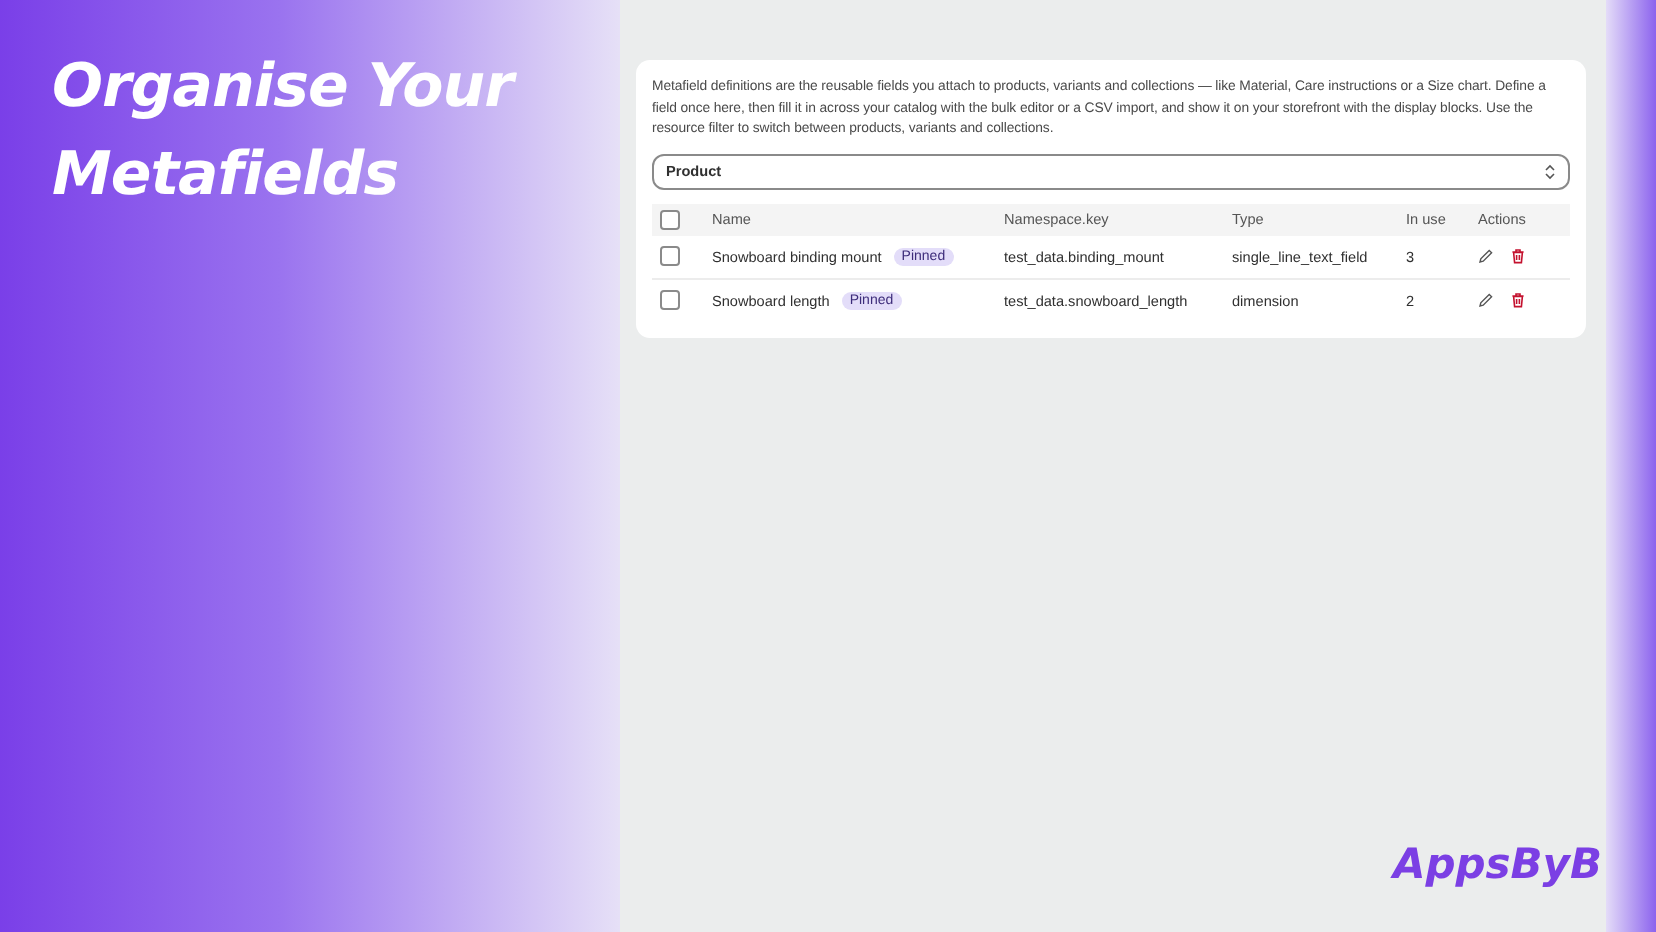  What do you see at coordinates (1497, 864) in the screenshot?
I see `brand-logo: AppsByB` at bounding box center [1497, 864].